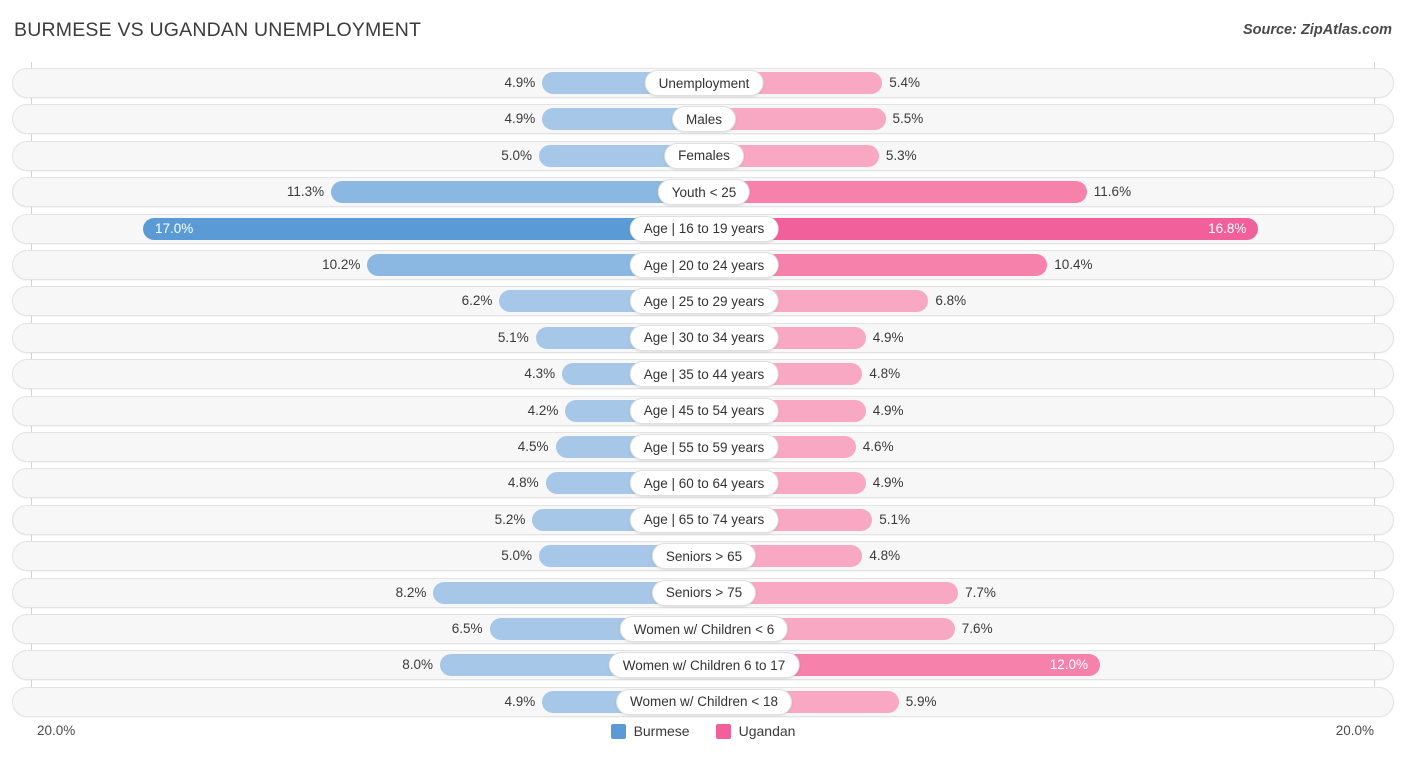 This screenshot has height=757, width=1406. What do you see at coordinates (767, 731) in the screenshot?
I see `legend-label-ugandan: Ugandan` at bounding box center [767, 731].